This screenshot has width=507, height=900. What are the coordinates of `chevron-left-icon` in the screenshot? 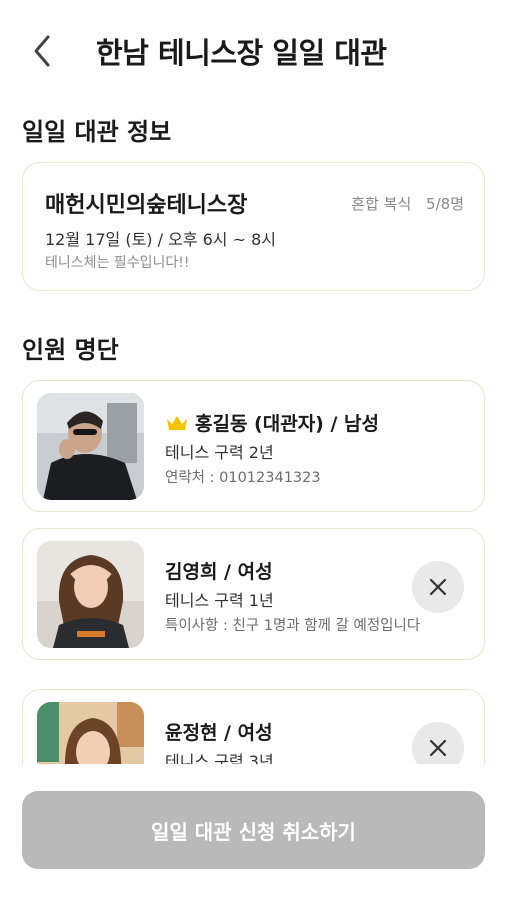 It's located at (42, 51).